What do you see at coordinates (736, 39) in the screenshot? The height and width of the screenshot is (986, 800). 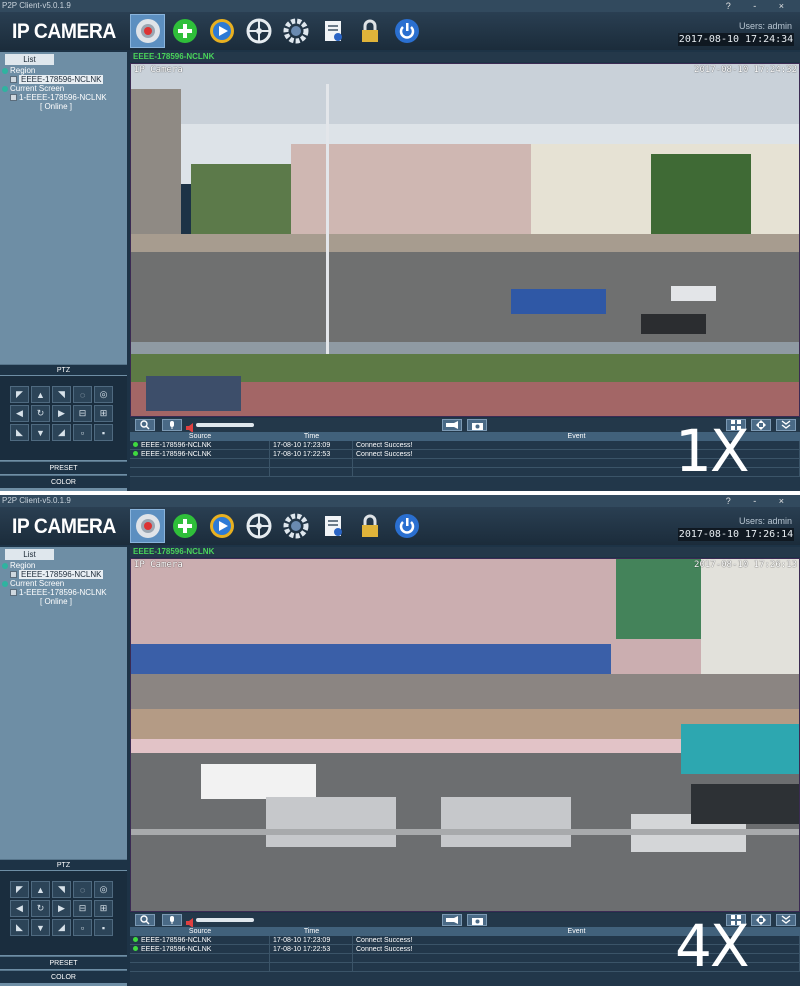 I see `system-clock: 2017-08-10 17:24:34` at bounding box center [736, 39].